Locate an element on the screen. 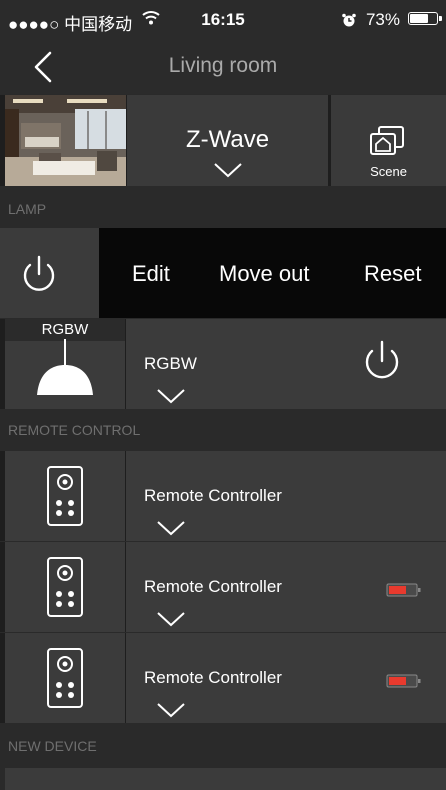 The width and height of the screenshot is (446, 790). section-title: NEW DEVICE is located at coordinates (52, 746).